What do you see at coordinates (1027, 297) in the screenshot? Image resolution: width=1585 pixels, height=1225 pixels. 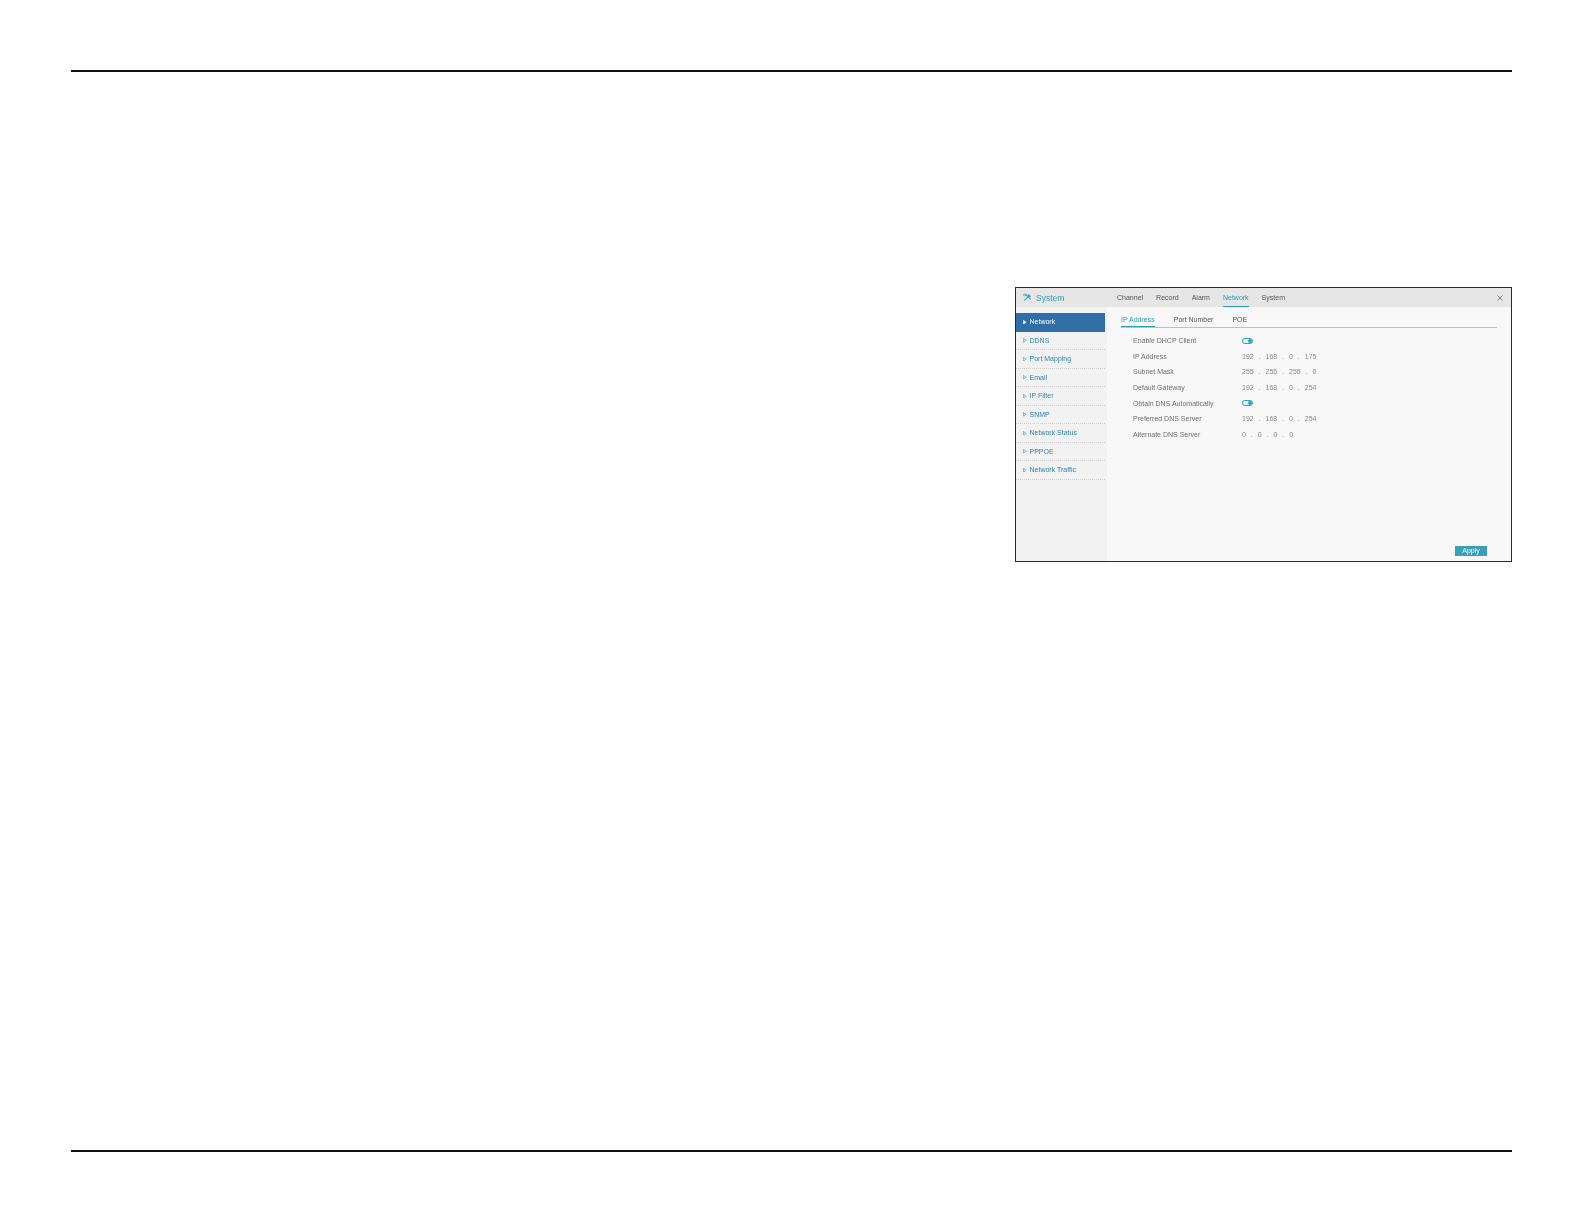 I see `tools-icon` at bounding box center [1027, 297].